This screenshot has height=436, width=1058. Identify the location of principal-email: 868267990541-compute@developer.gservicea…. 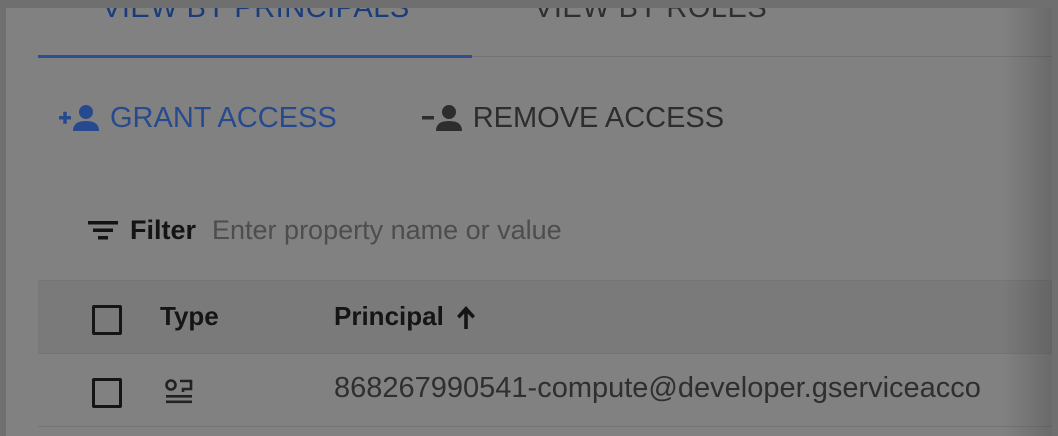
(657, 388).